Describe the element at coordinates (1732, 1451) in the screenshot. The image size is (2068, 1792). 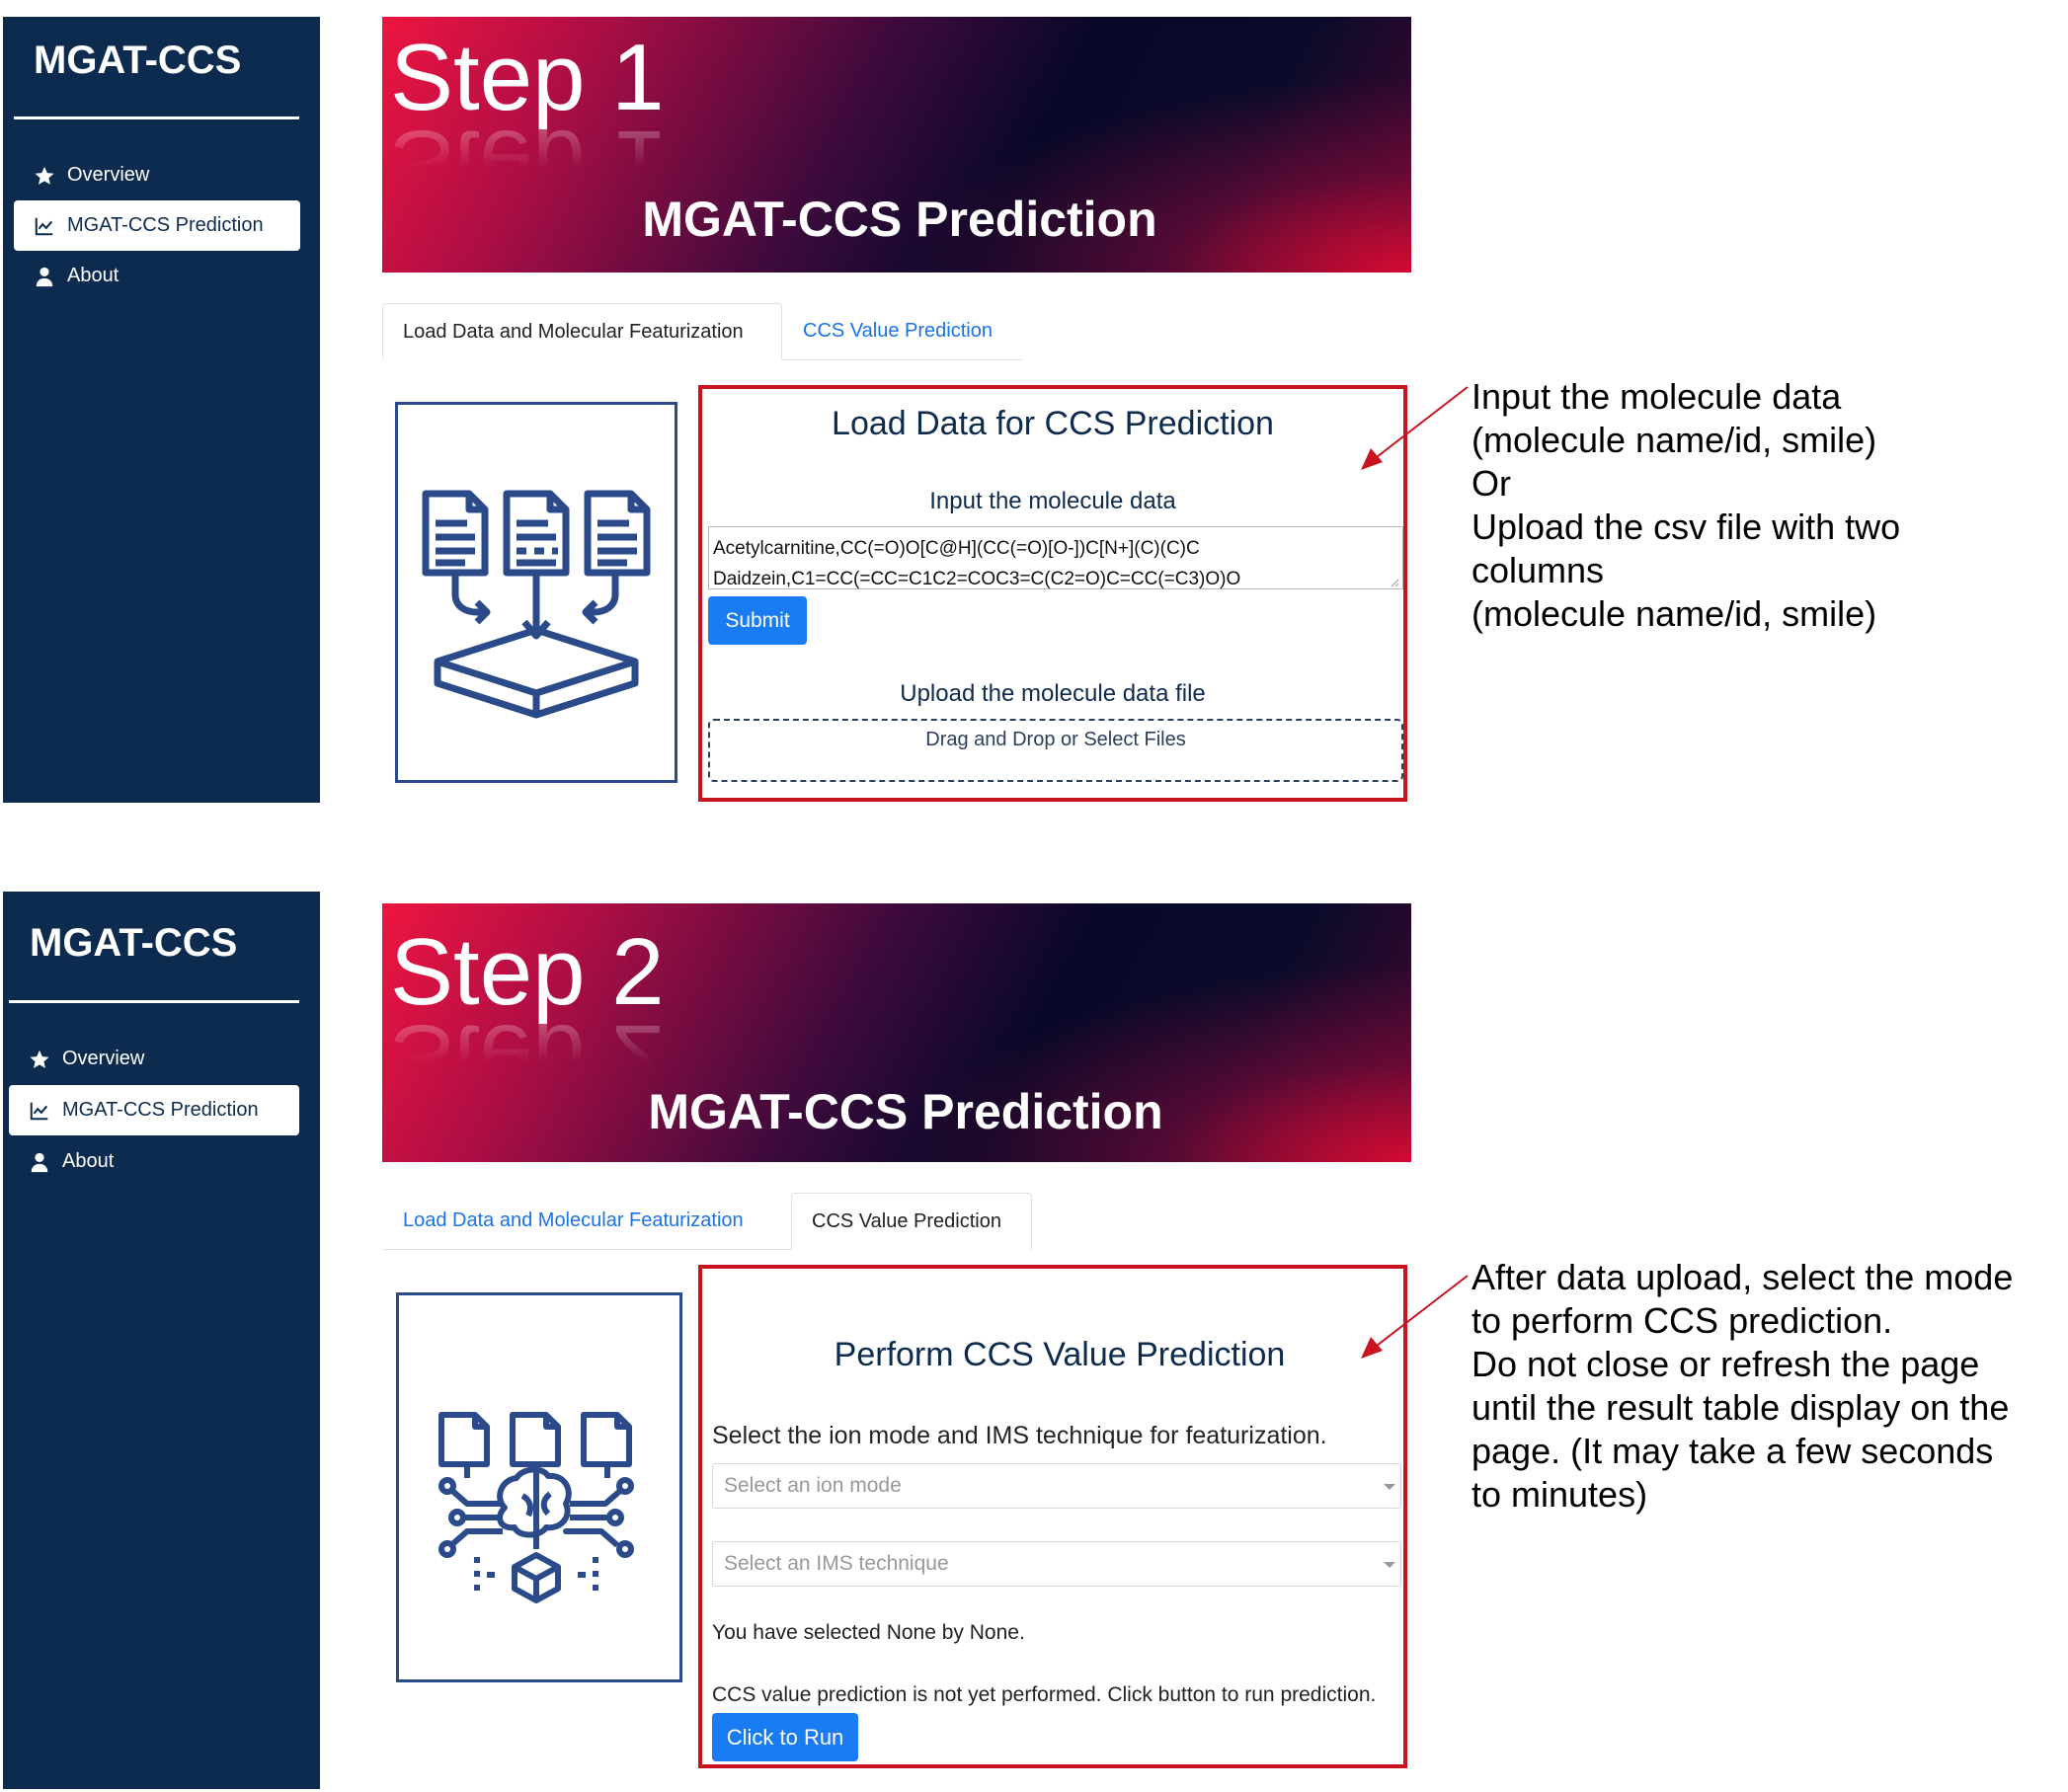
I see `note-line: page. (It may take a few seconds` at that location.